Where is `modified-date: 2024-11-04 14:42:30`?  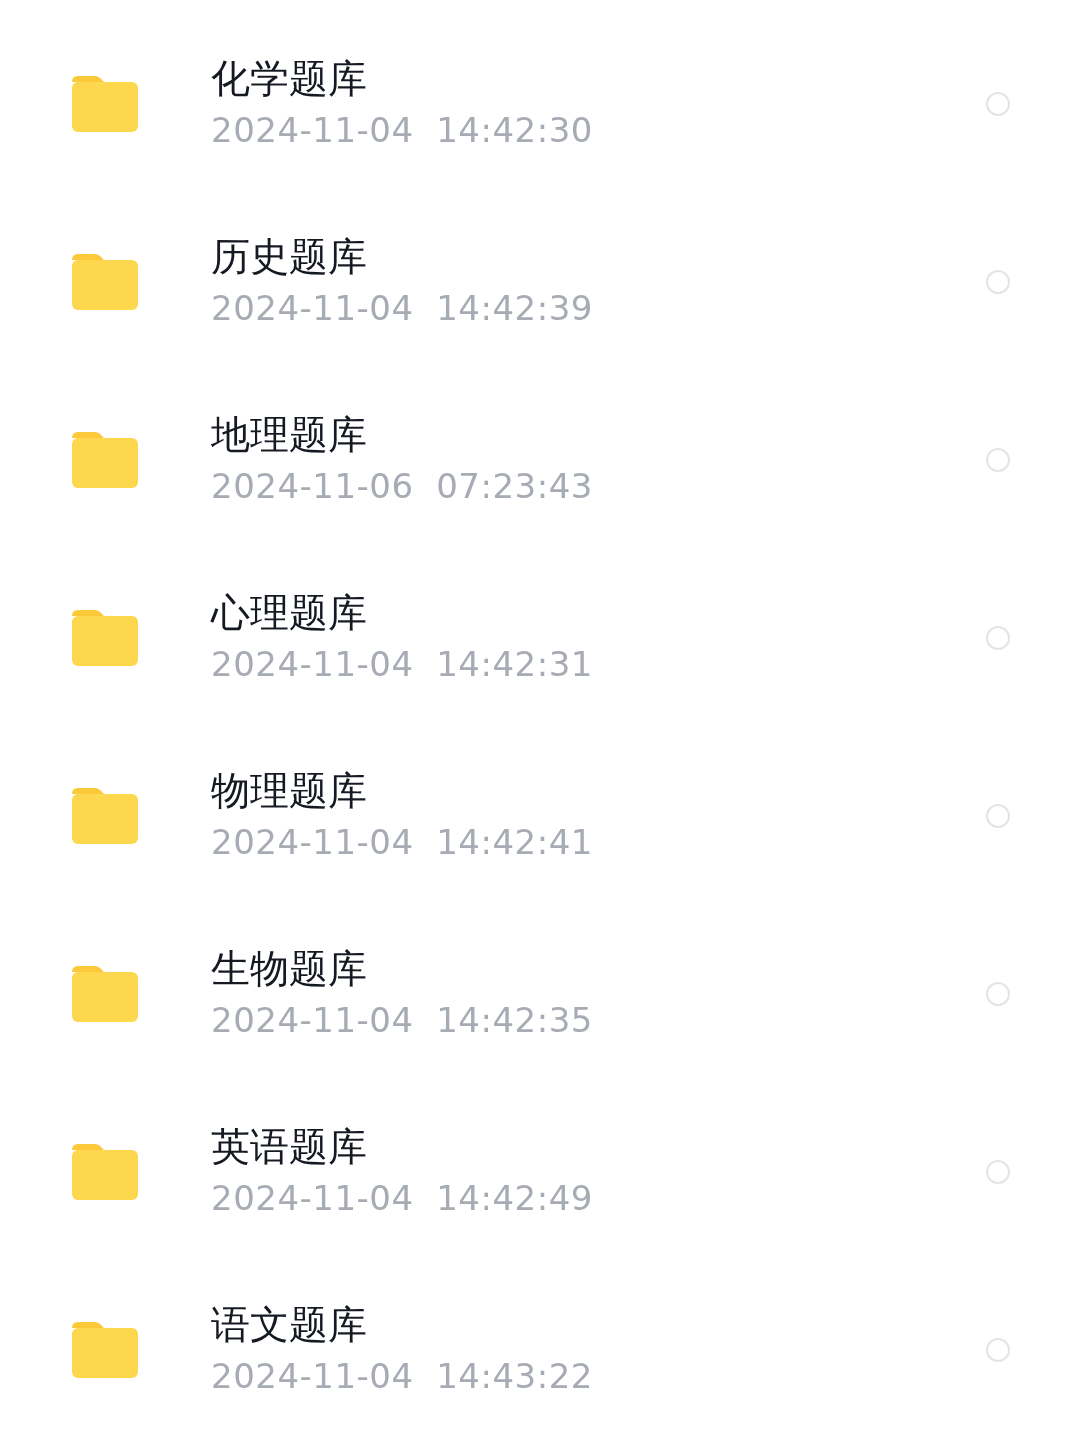 modified-date: 2024-11-04 14:42:30 is located at coordinates (402, 130).